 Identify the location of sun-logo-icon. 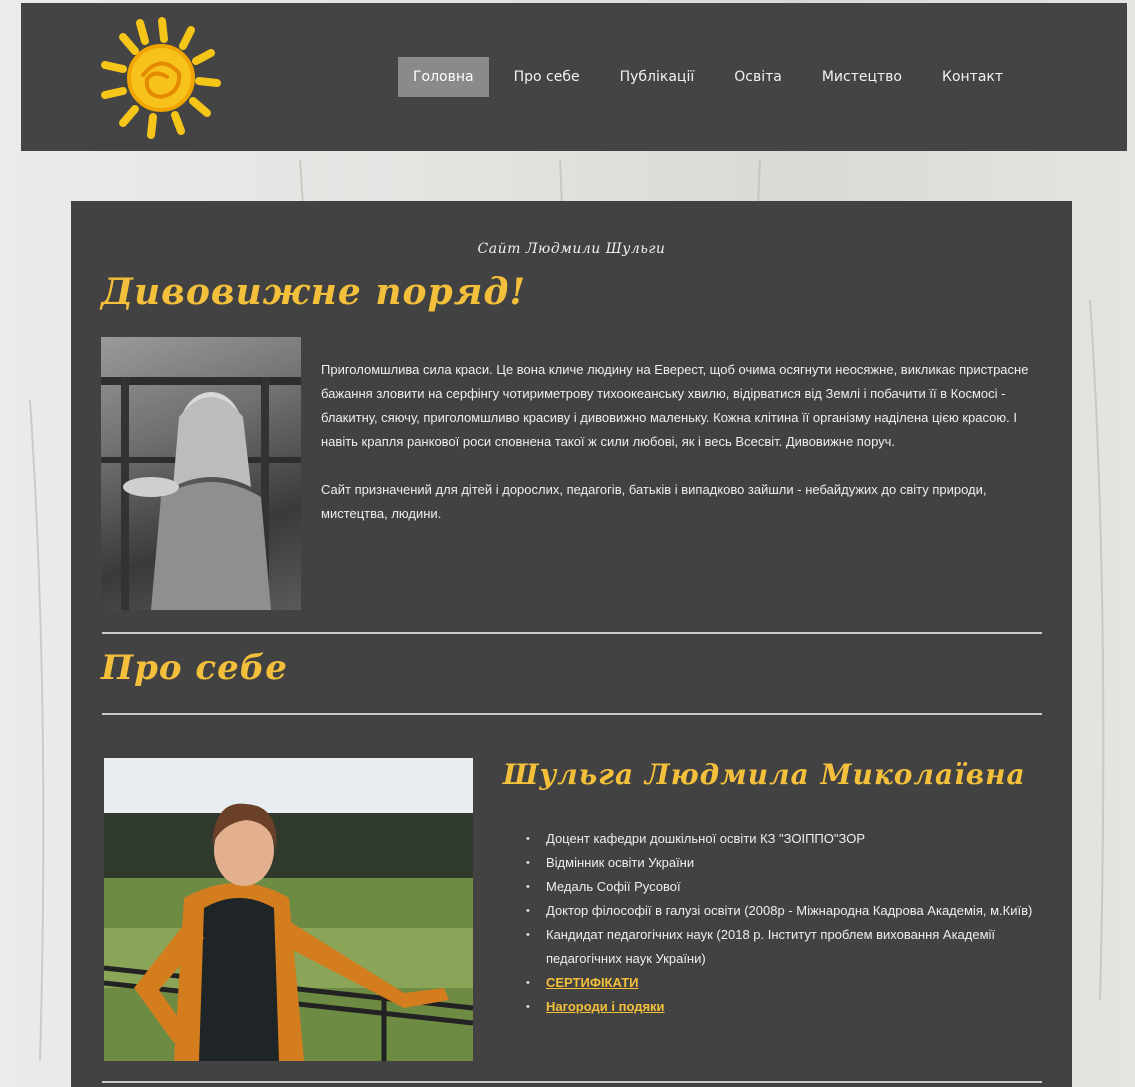
(162, 78).